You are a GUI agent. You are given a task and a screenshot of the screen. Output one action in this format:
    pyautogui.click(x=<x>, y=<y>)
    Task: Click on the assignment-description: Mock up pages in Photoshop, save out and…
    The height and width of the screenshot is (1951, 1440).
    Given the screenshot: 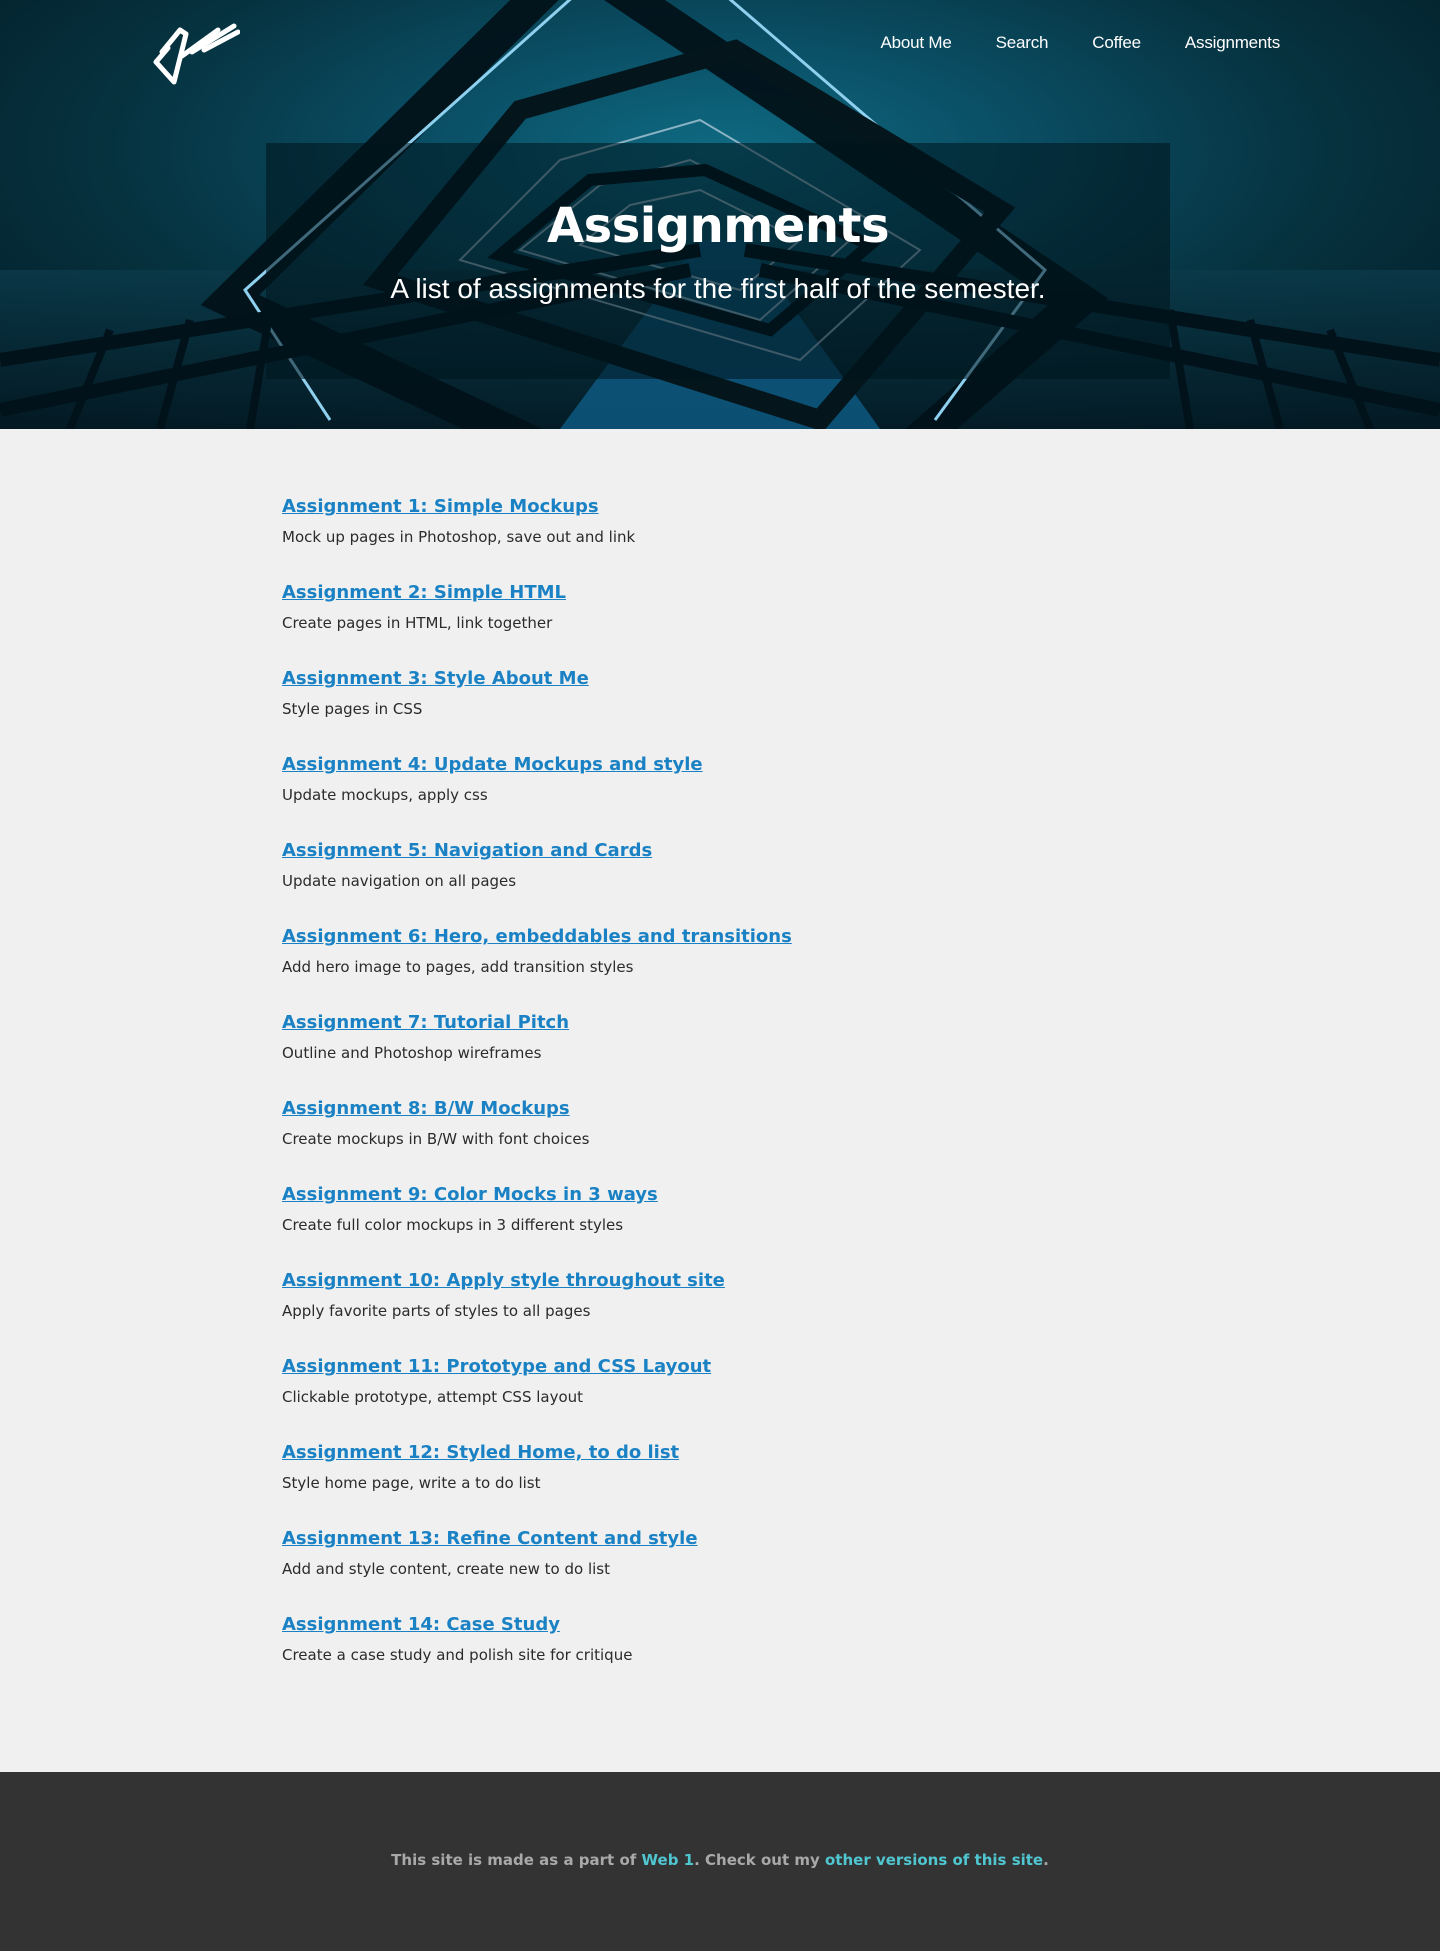 What is the action you would take?
    pyautogui.click(x=459, y=537)
    